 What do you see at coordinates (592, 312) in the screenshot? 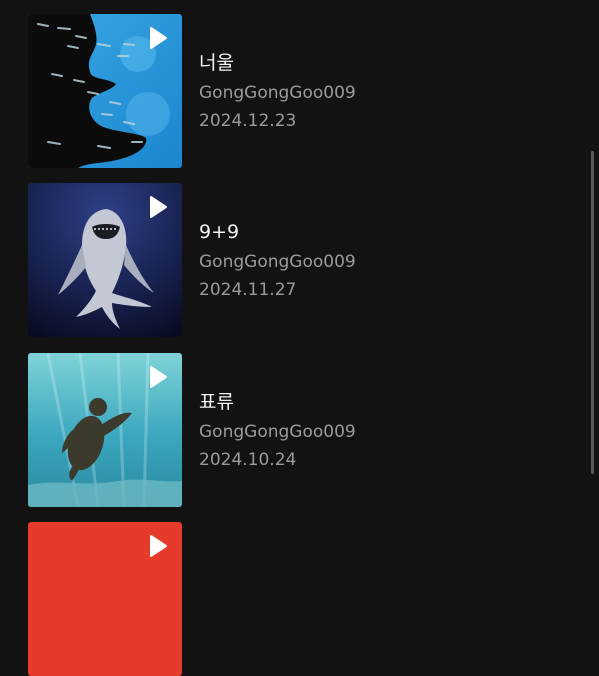
I see `vertical-scrollbar` at bounding box center [592, 312].